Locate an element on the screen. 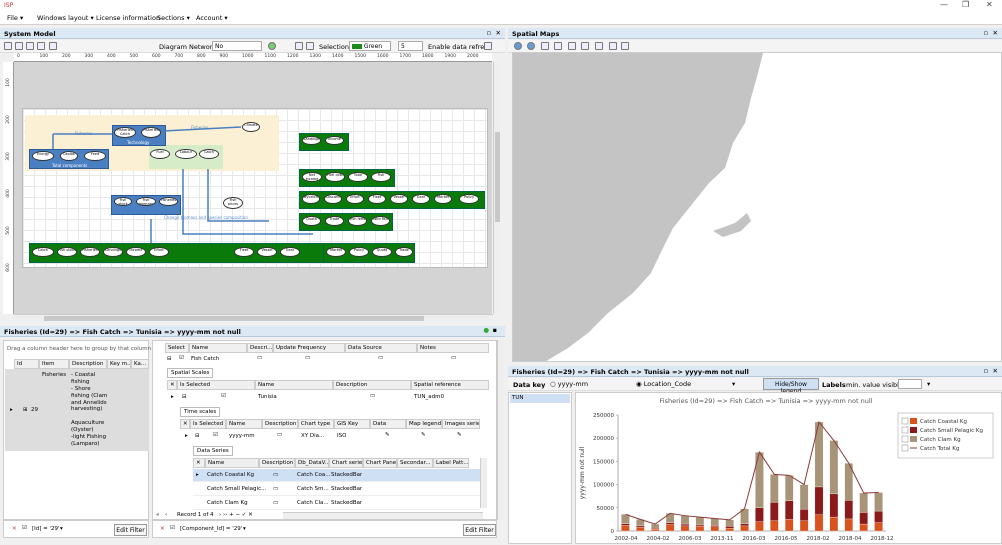 Image resolution: width=1002 pixels, height=545 pixels. pan-icon is located at coordinates (599, 46).